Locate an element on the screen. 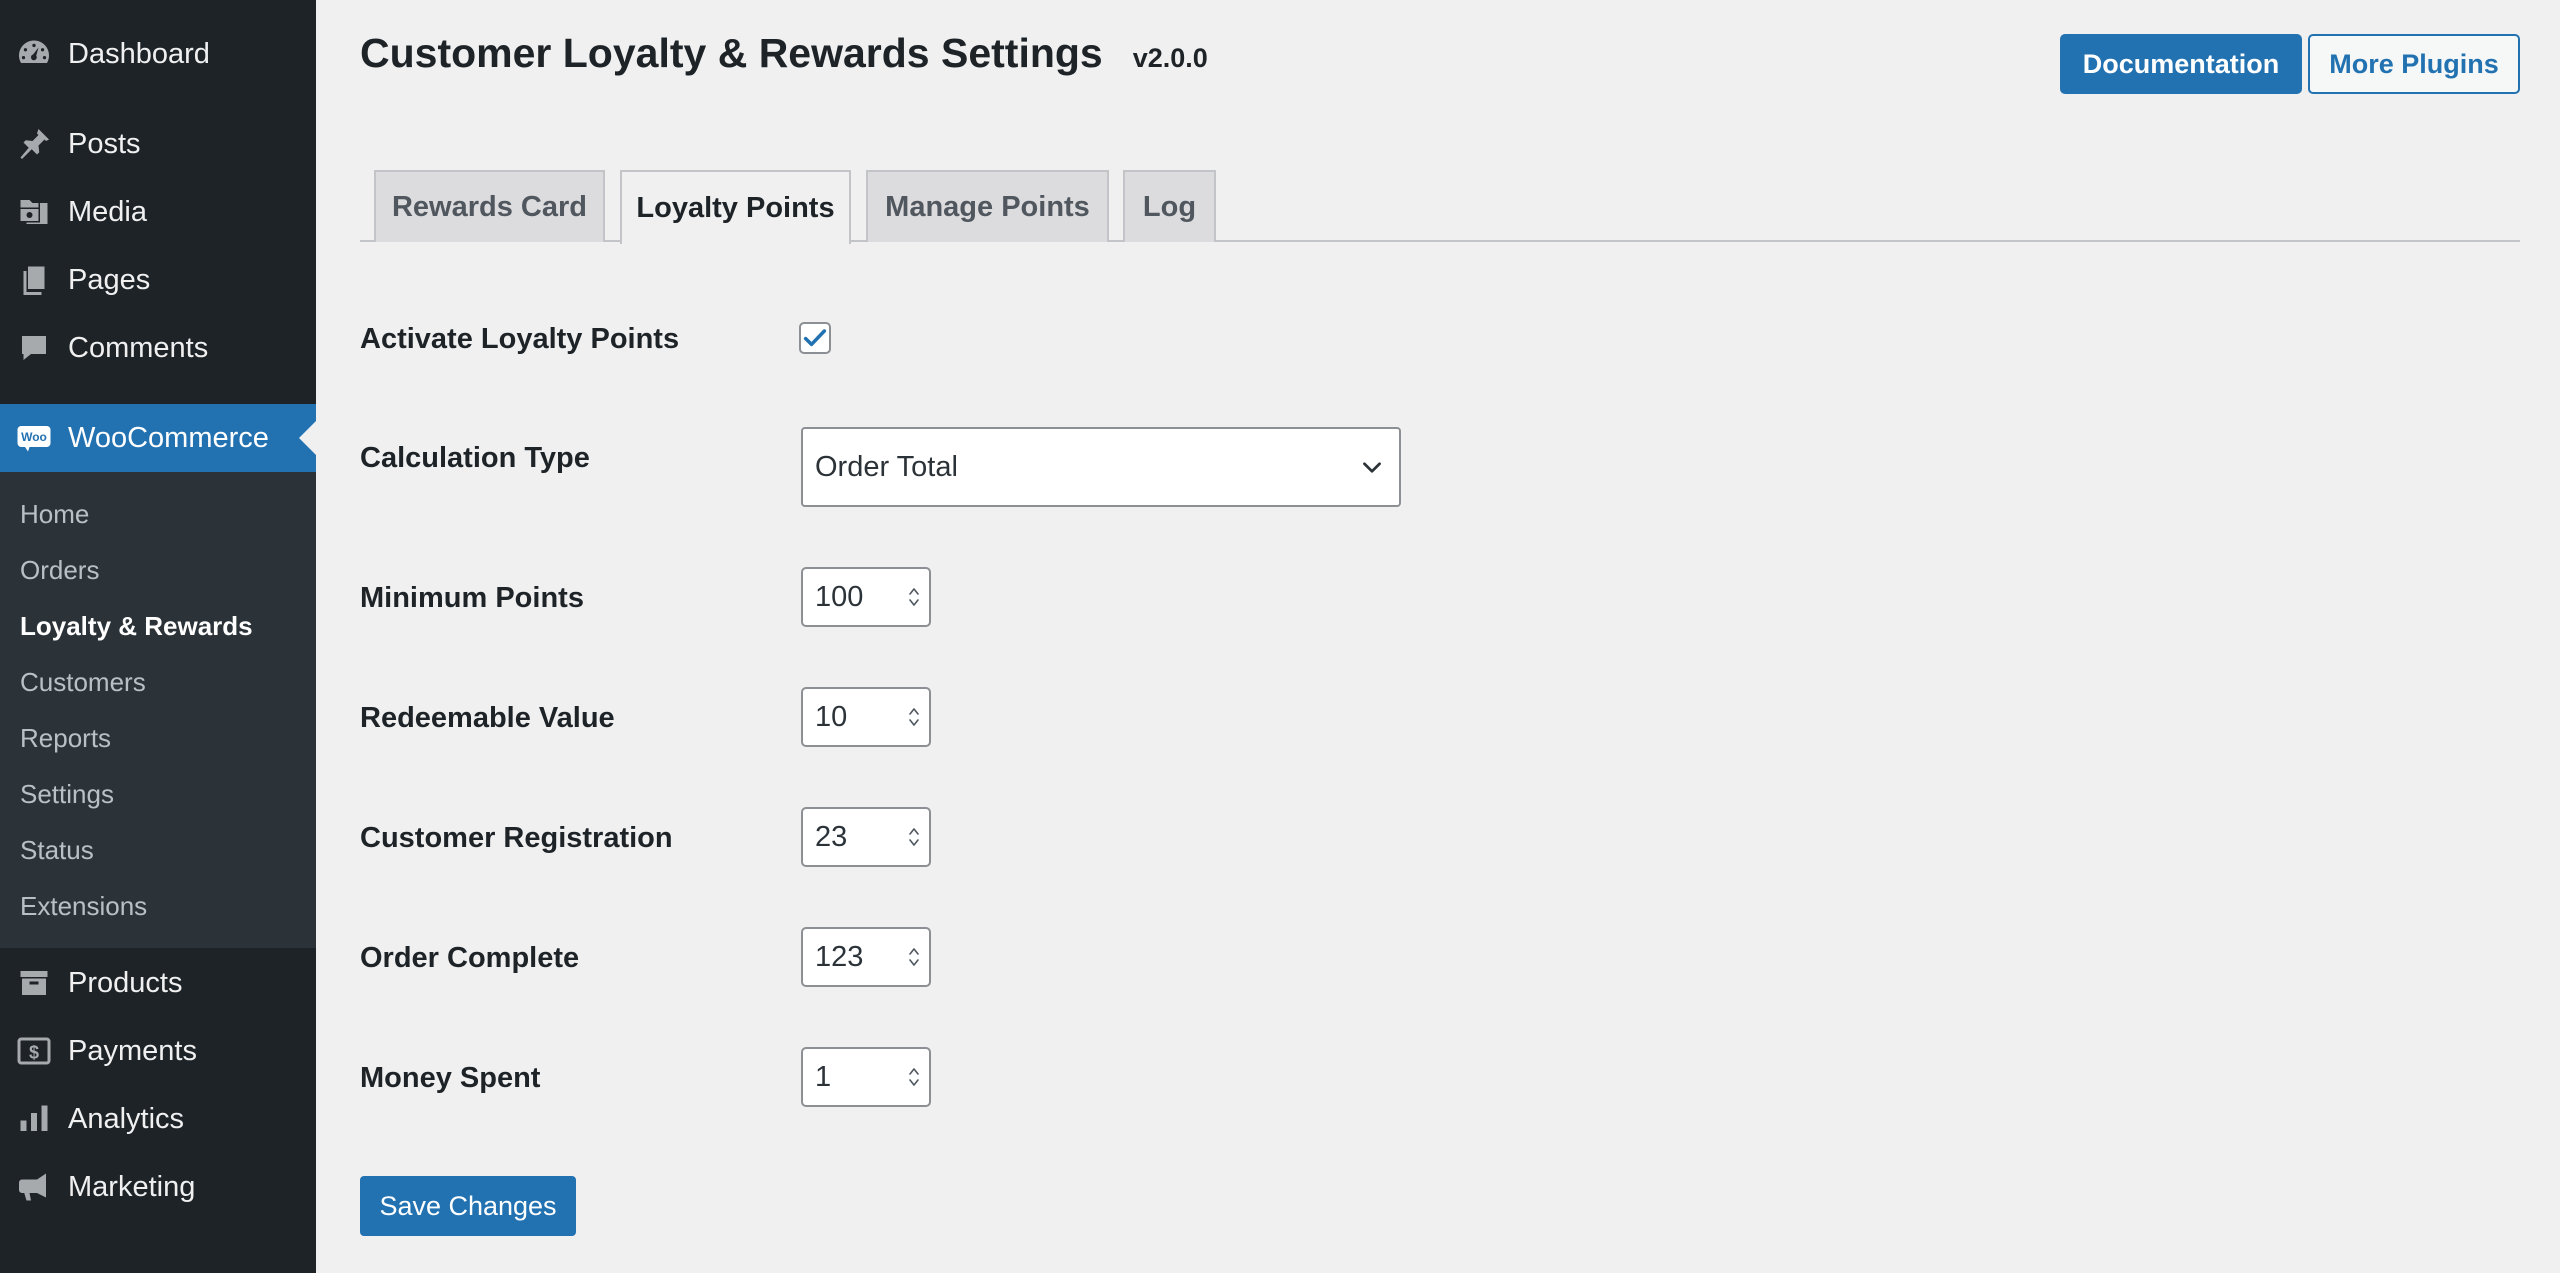 The width and height of the screenshot is (2560, 1273). tab-loyalty-points: Loyalty Points is located at coordinates (735, 207).